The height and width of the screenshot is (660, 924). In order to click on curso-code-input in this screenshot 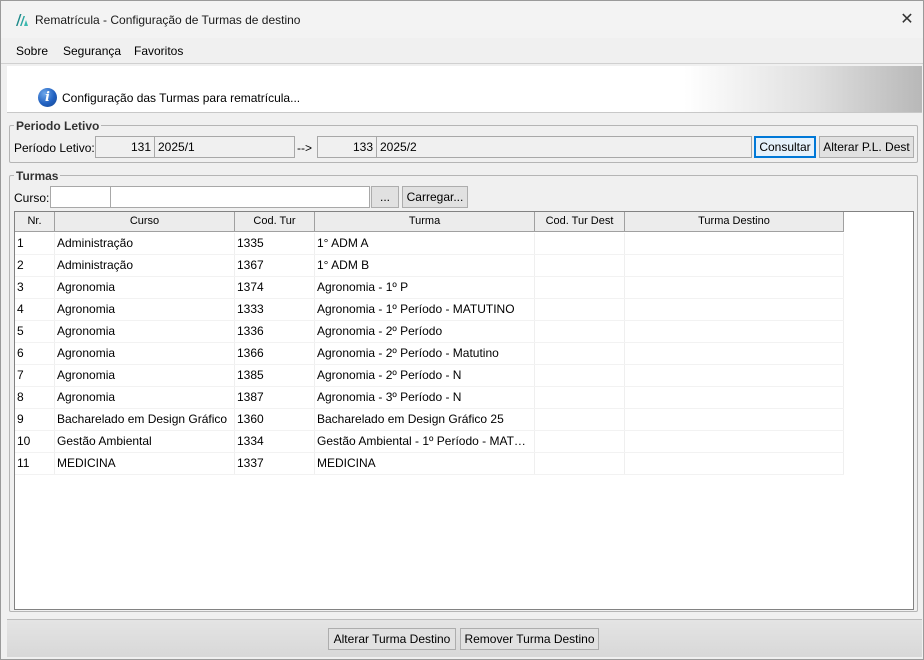, I will do `click(80, 197)`.